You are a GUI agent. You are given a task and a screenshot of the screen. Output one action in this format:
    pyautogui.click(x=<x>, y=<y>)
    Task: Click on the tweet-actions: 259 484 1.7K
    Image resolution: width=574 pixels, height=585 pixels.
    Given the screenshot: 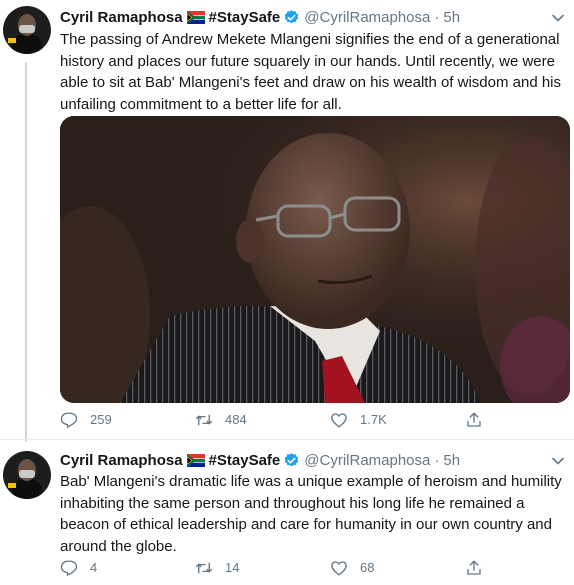 What is the action you would take?
    pyautogui.click(x=290, y=420)
    